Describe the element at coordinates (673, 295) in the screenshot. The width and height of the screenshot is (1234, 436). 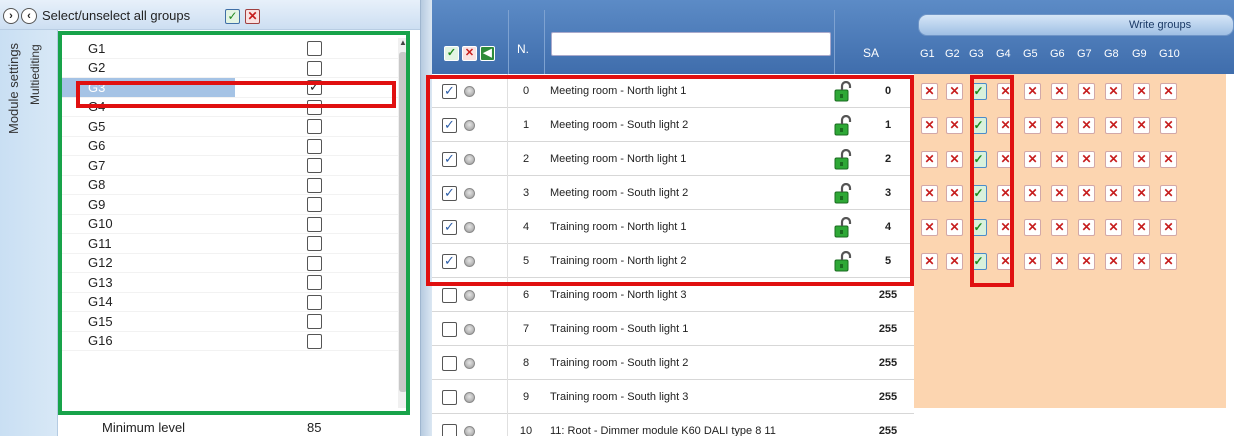
I see `device-row: 6 Training room - North light 3 255` at that location.